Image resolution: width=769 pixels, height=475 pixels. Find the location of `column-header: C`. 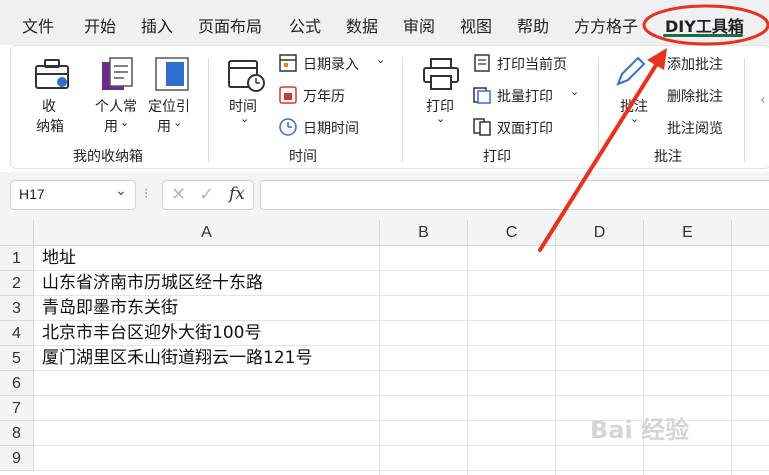

column-header: C is located at coordinates (512, 233).